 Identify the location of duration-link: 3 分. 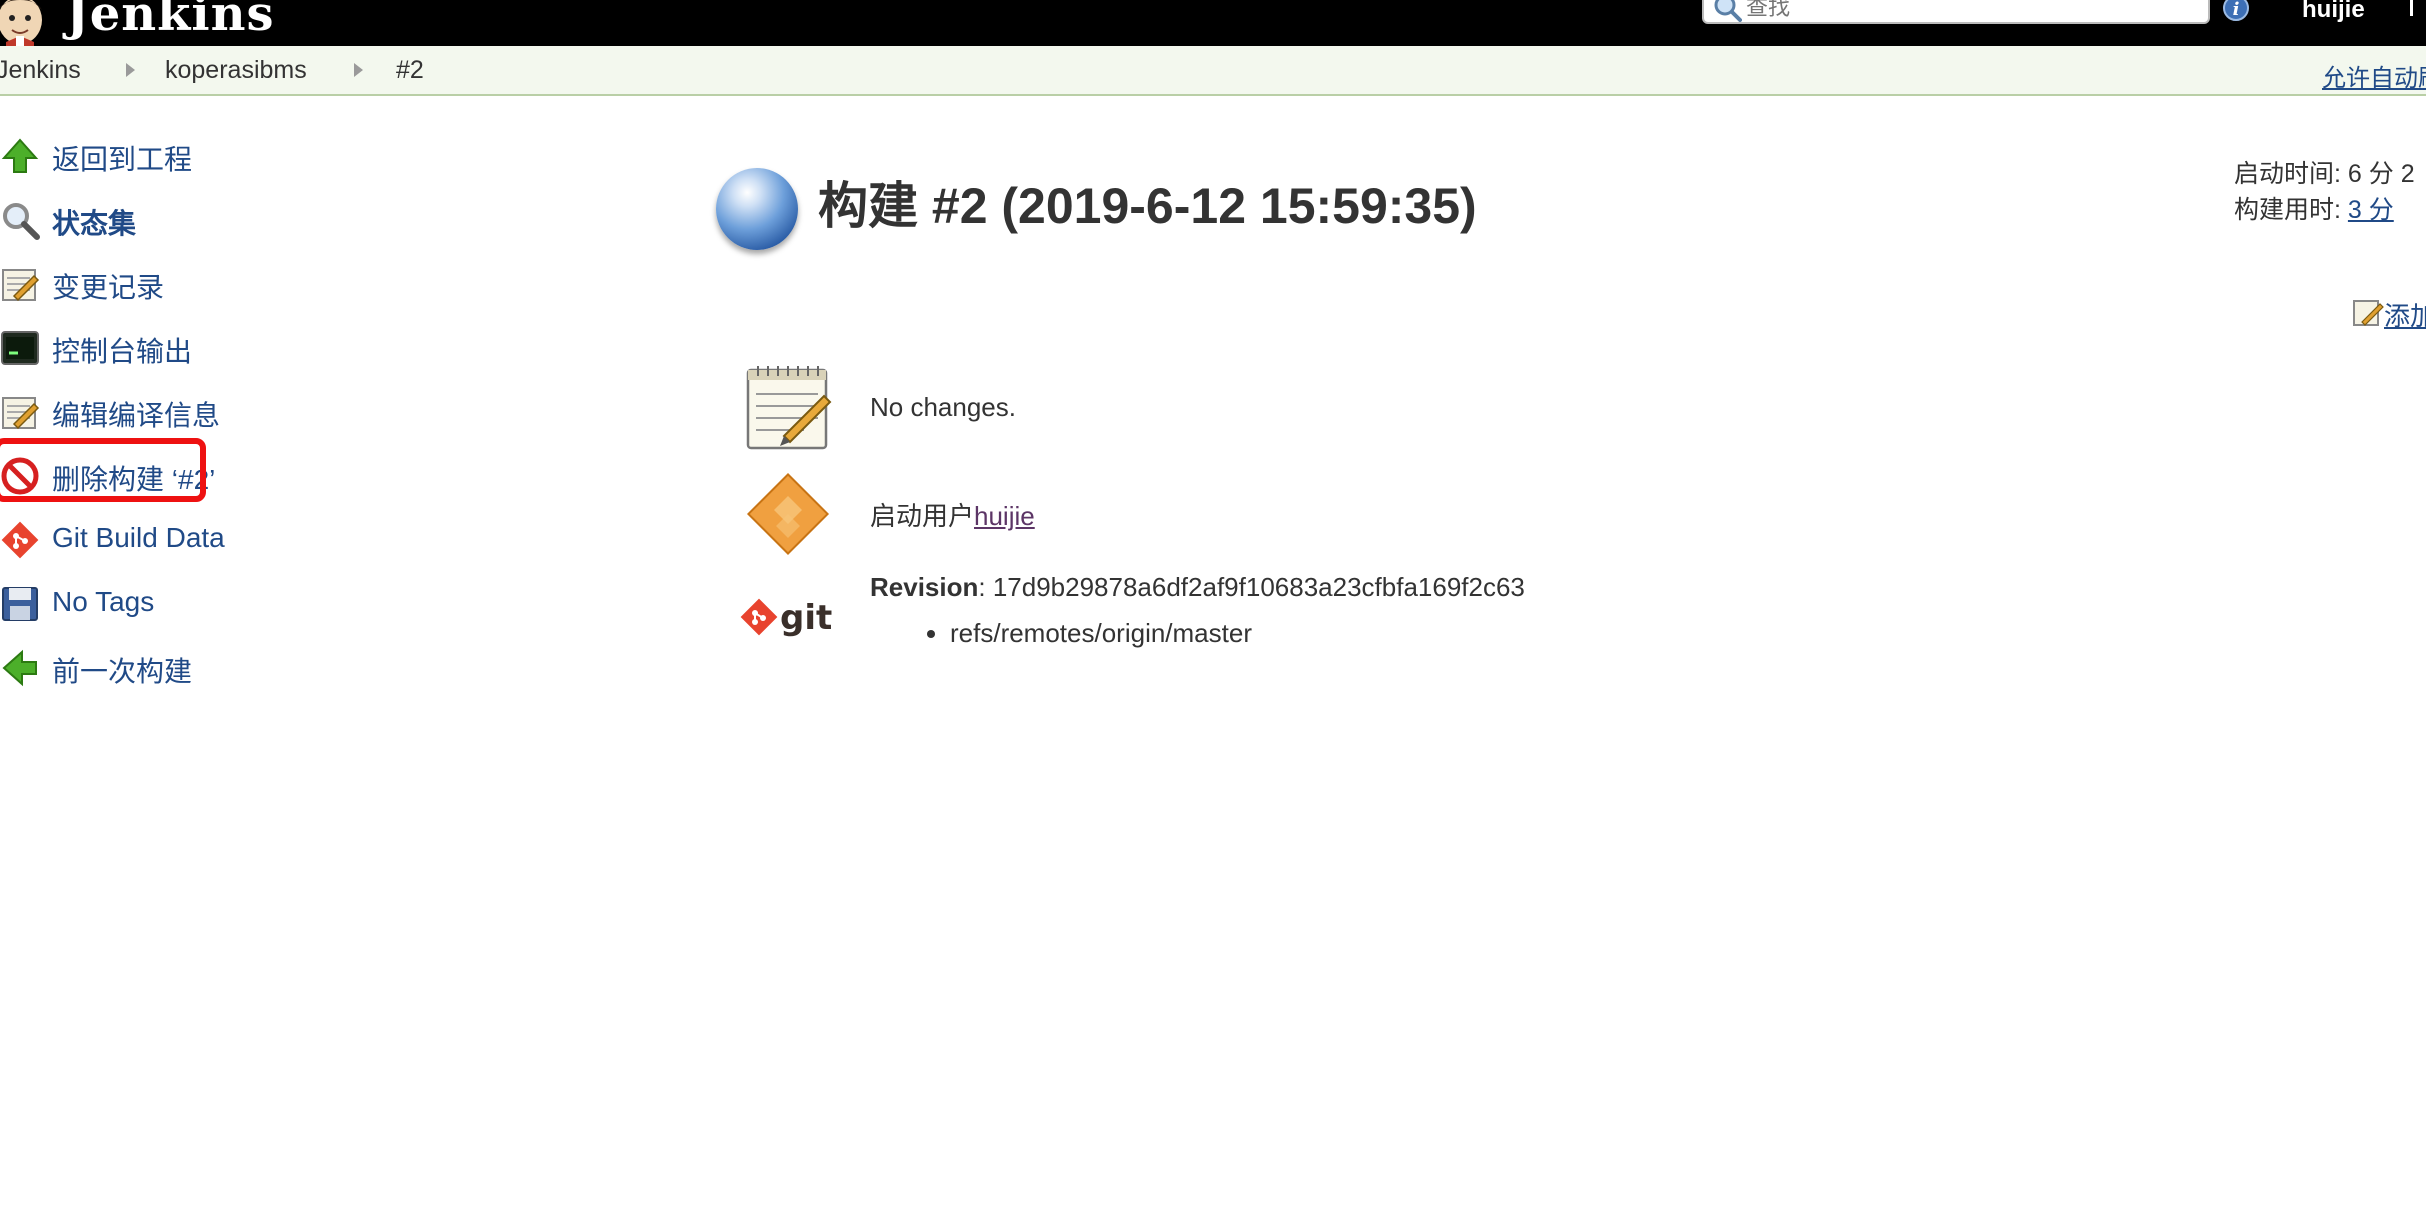
(2371, 210).